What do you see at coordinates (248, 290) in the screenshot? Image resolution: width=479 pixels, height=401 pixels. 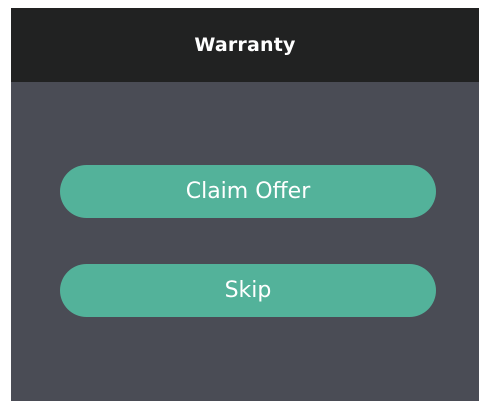 I see `skip-button: Skip` at bounding box center [248, 290].